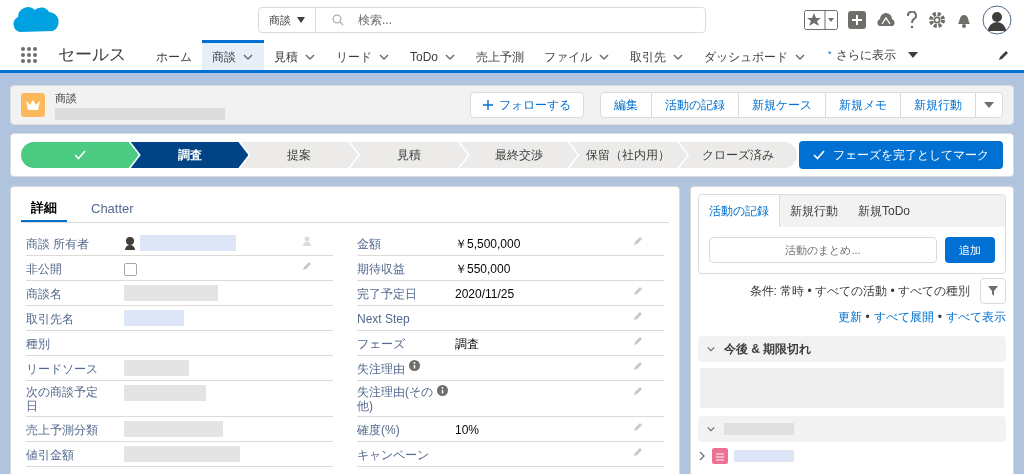 This screenshot has height=474, width=1024. What do you see at coordinates (381, 369) in the screenshot?
I see `field-label: 失注理由` at bounding box center [381, 369].